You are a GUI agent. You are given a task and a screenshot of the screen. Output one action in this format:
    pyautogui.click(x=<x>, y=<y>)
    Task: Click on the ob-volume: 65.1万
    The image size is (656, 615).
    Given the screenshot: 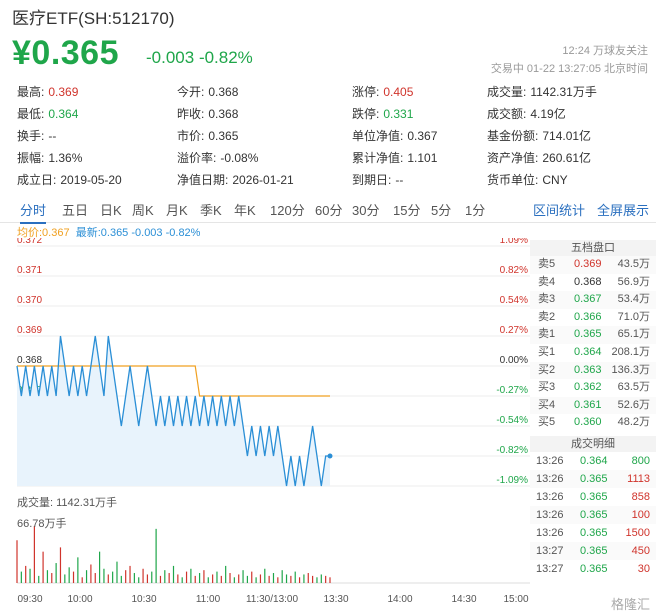 What is the action you would take?
    pyautogui.click(x=633, y=334)
    